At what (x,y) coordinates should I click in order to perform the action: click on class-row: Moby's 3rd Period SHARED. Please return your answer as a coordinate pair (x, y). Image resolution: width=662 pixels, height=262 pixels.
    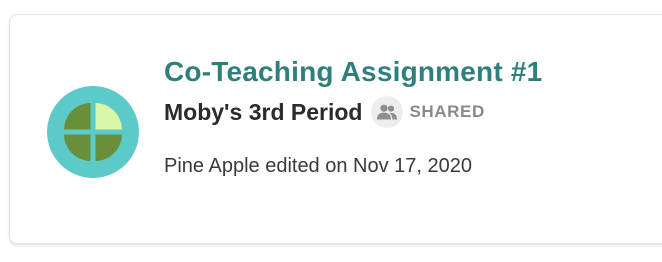
    Looking at the image, I should click on (324, 112).